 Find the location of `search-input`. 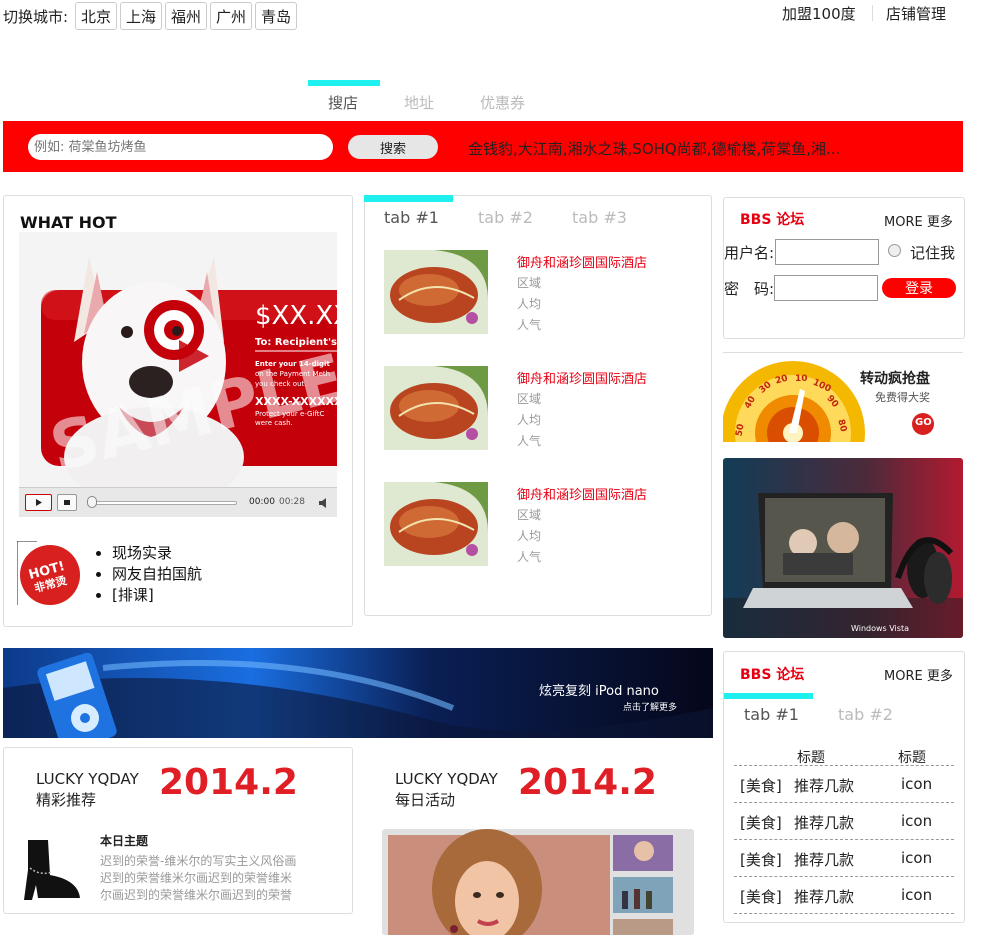

search-input is located at coordinates (180, 147).